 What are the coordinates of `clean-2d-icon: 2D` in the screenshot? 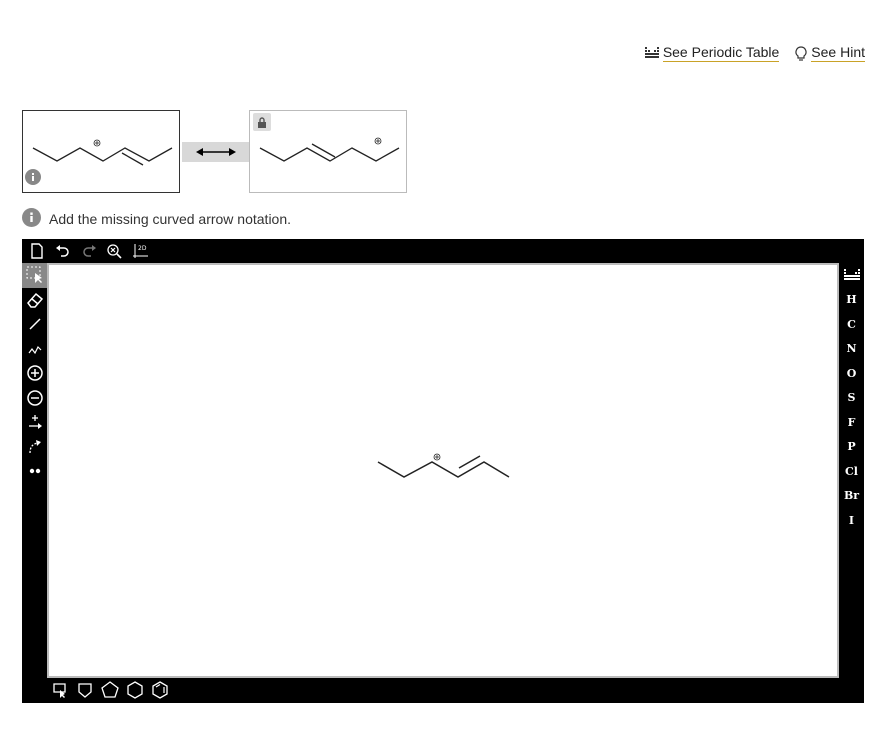 It's located at (141, 251).